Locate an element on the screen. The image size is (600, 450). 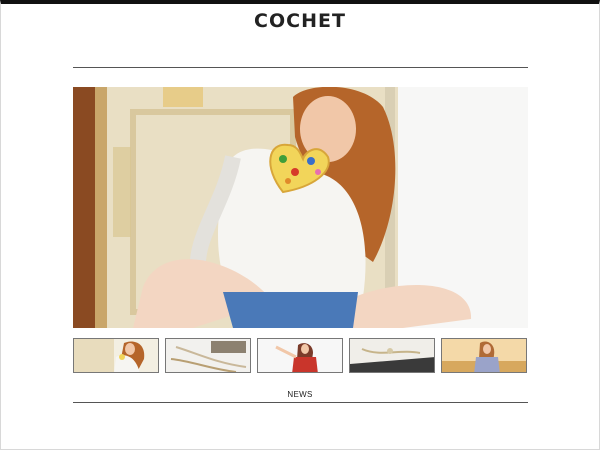
news-link: NEWS is located at coordinates (300, 394).